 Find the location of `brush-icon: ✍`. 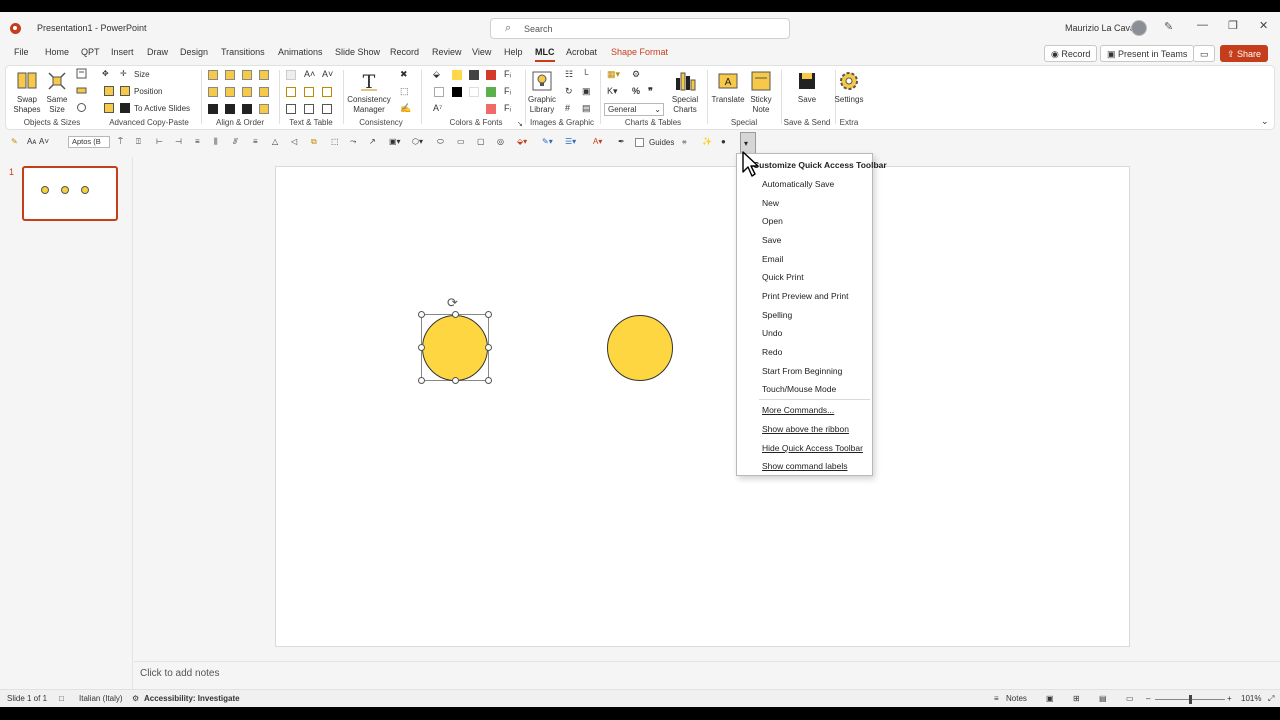

brush-icon: ✍ is located at coordinates (405, 108).